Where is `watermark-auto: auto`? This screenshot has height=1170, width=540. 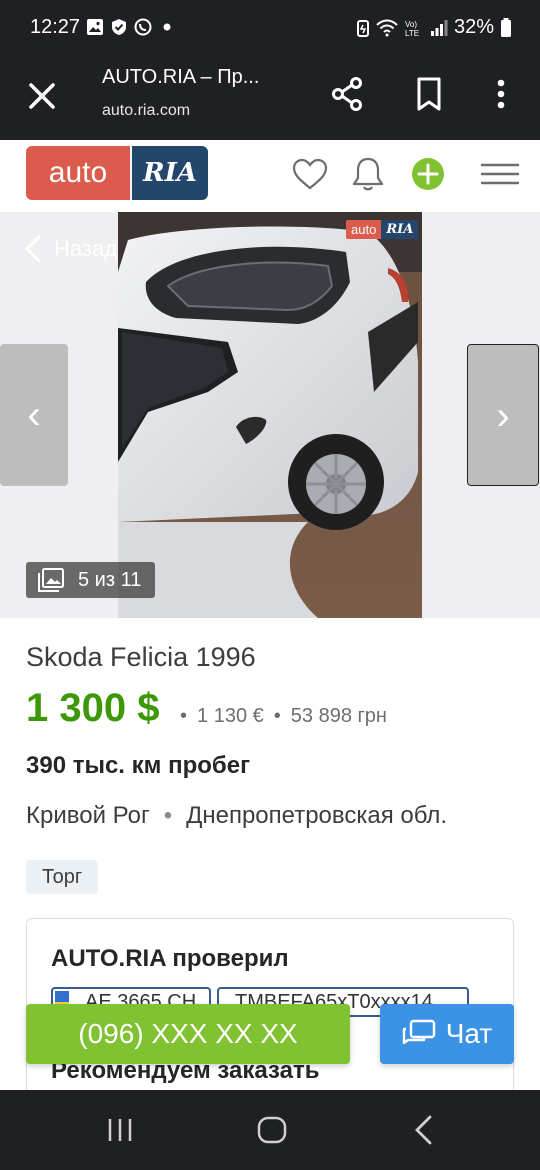
watermark-auto: auto is located at coordinates (364, 229).